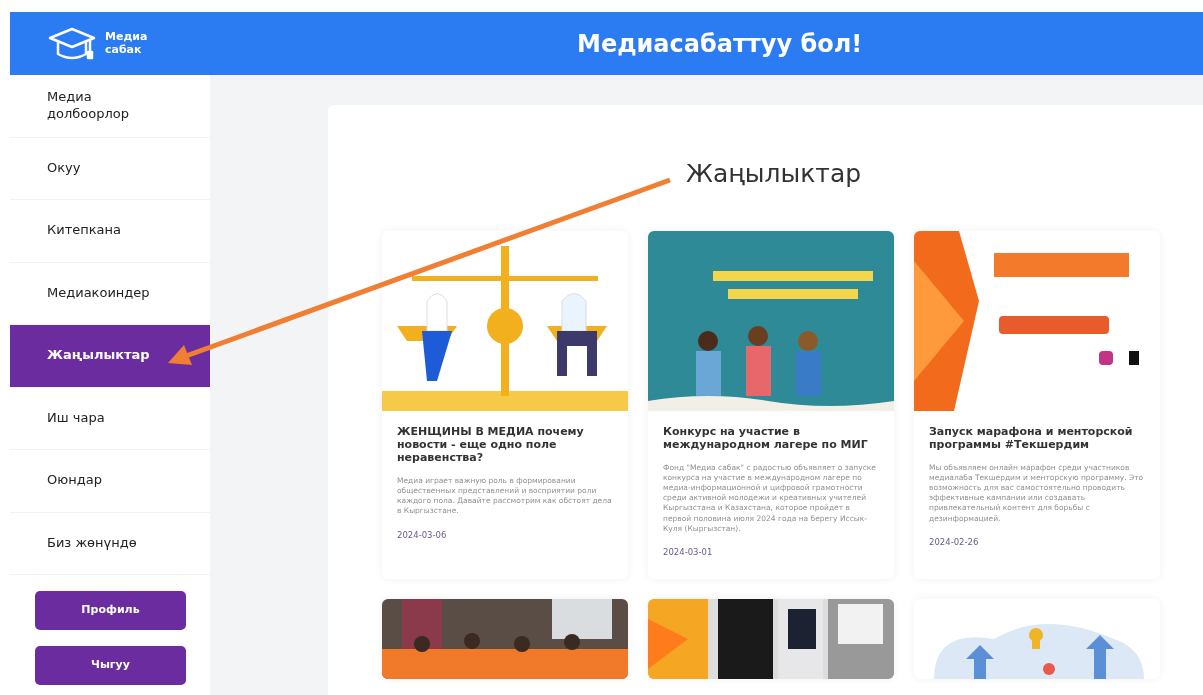  Describe the element at coordinates (720, 44) in the screenshot. I see `page-title: Медиасабаттуу бол!` at that location.